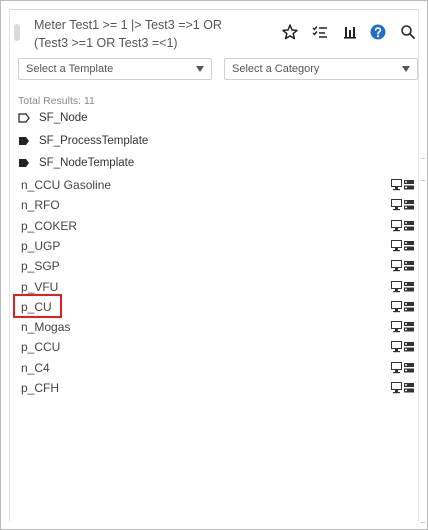 The width and height of the screenshot is (428, 530). What do you see at coordinates (214, 226) in the screenshot?
I see `list-item: p_COKER` at bounding box center [214, 226].